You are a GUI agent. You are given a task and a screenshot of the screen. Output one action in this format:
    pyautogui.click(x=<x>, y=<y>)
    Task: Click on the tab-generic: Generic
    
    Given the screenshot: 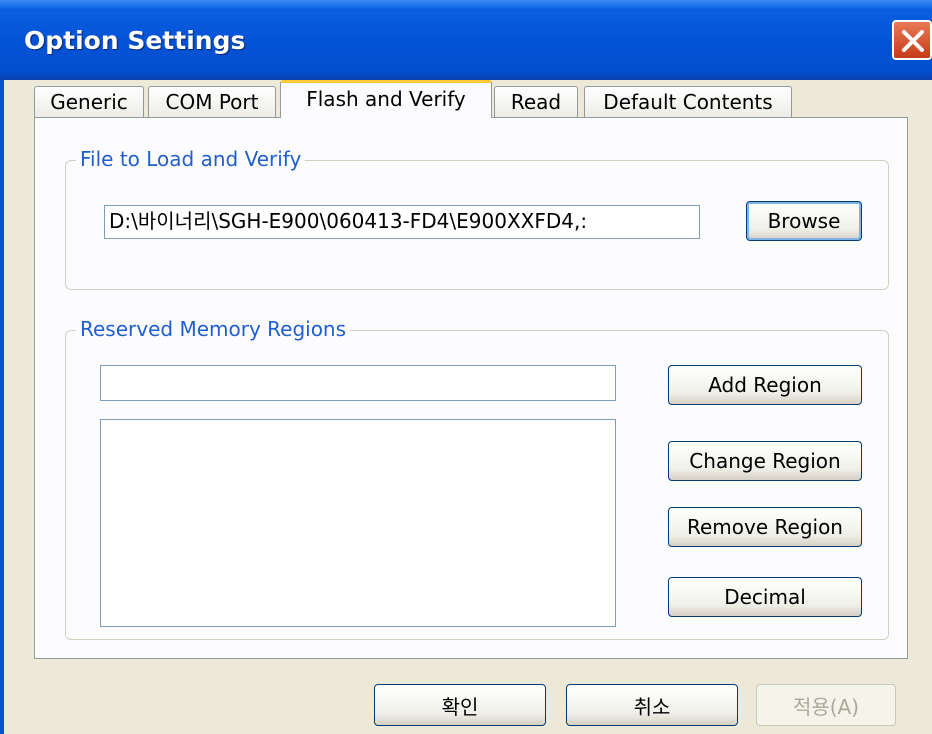 What is the action you would take?
    pyautogui.click(x=89, y=102)
    